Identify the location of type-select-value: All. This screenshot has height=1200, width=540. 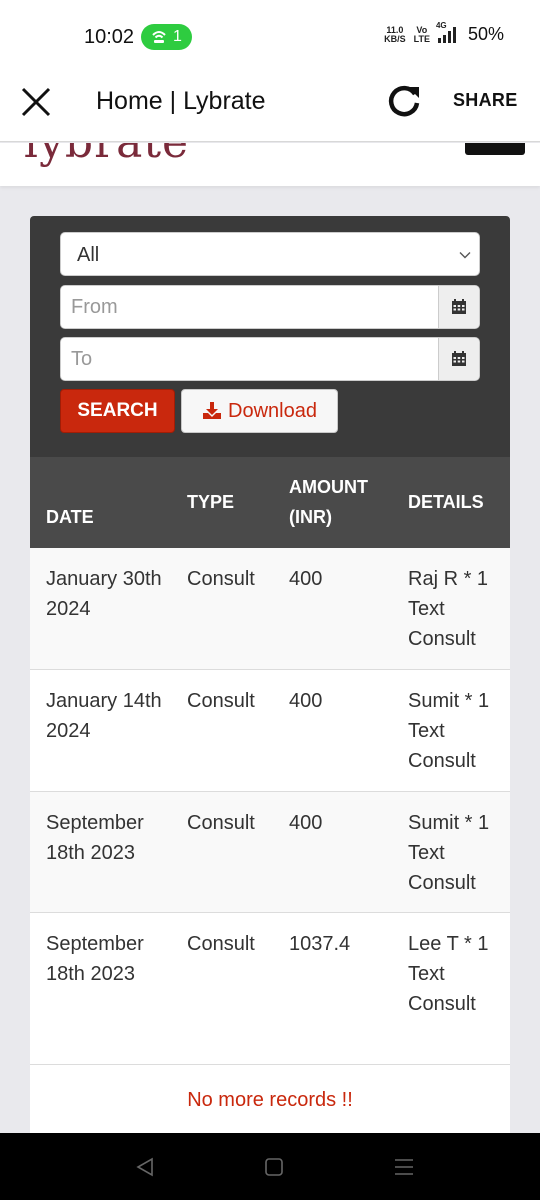
(88, 255).